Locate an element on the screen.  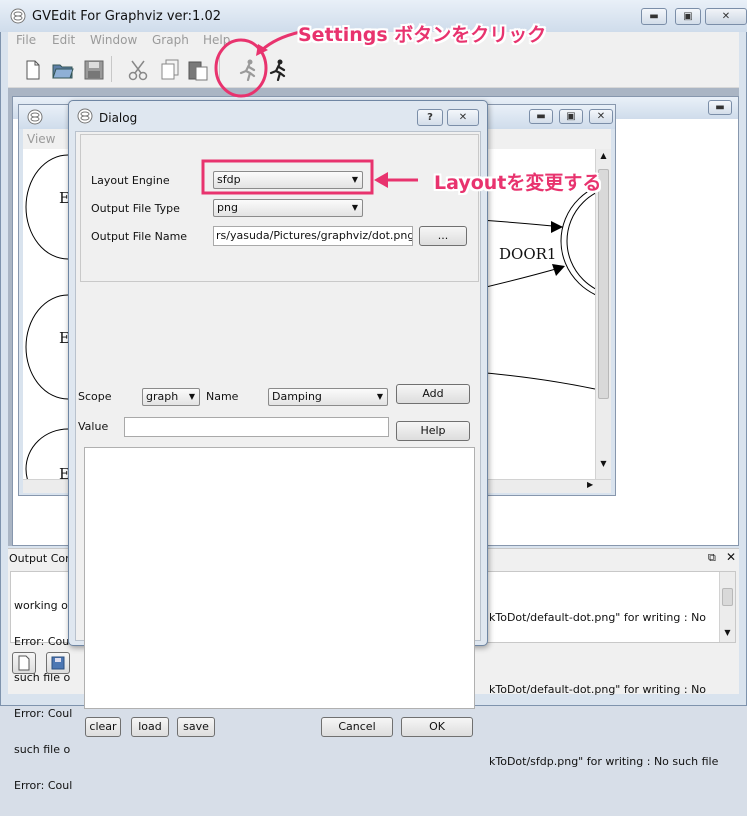
menu-file: File is located at coordinates (26, 40).